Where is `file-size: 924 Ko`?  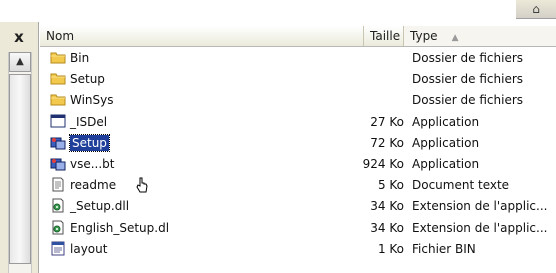 file-size: 924 Ko is located at coordinates (383, 163).